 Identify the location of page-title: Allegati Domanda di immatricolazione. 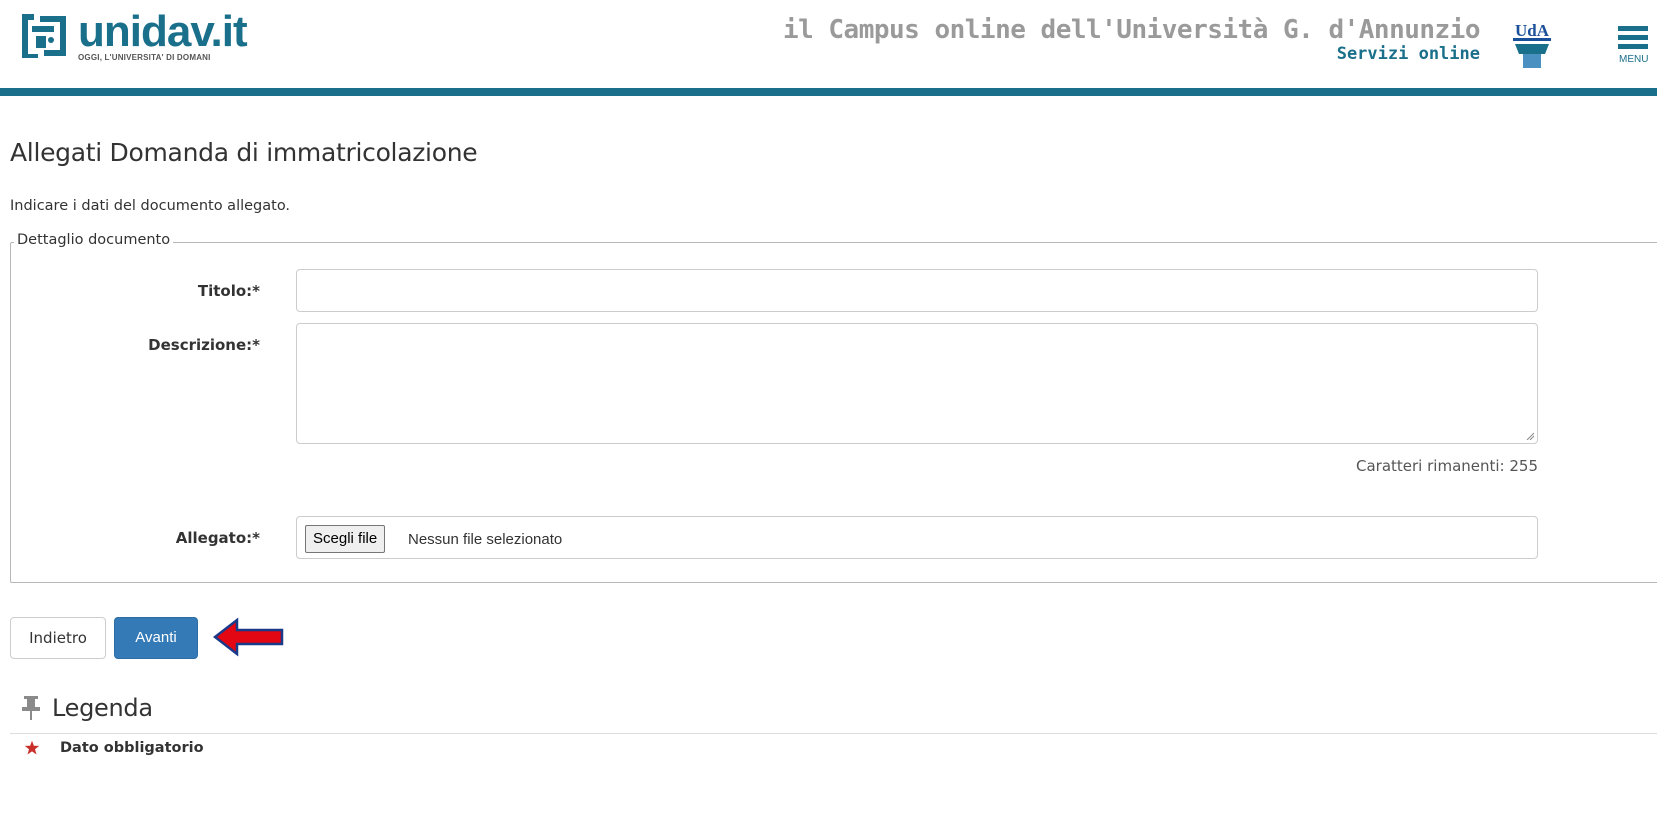
(244, 152).